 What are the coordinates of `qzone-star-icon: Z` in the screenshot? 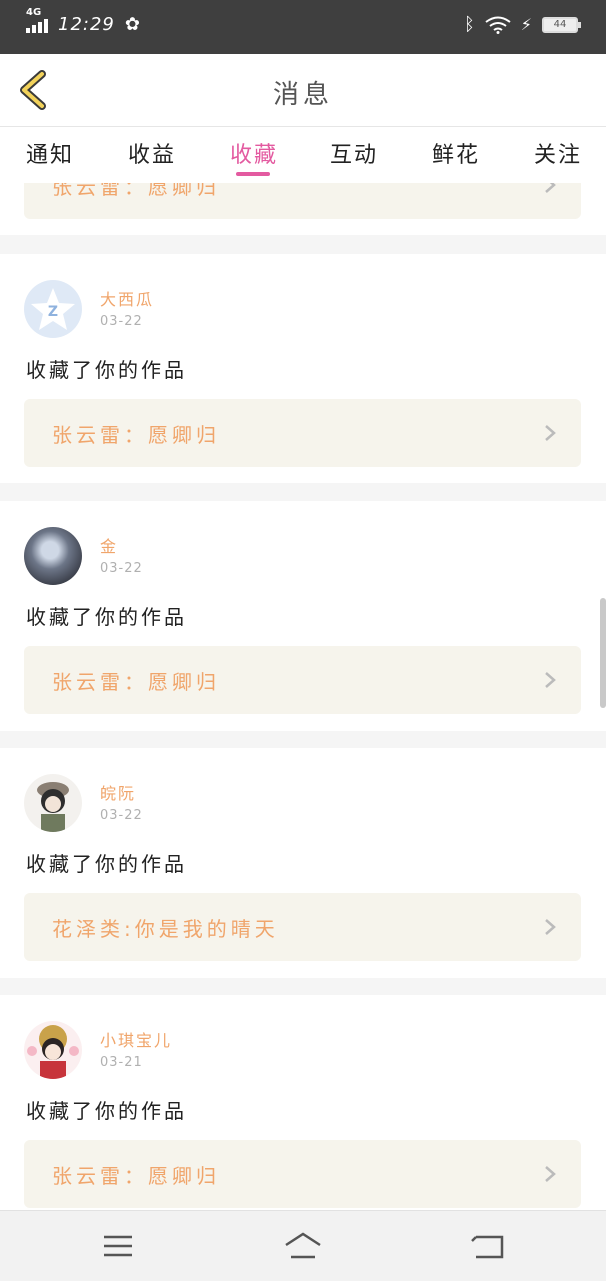 It's located at (53, 309).